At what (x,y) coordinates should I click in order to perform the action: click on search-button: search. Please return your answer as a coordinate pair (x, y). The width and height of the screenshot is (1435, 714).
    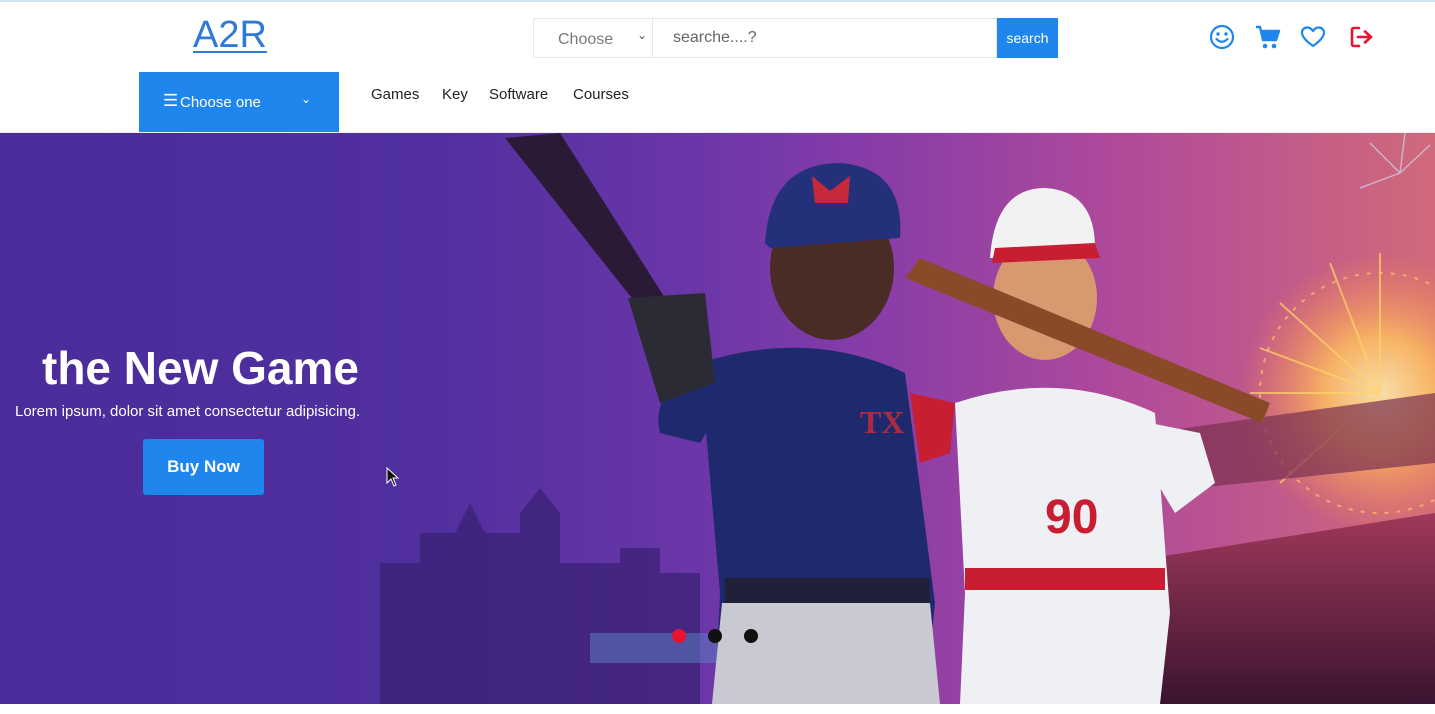
    Looking at the image, I should click on (1027, 38).